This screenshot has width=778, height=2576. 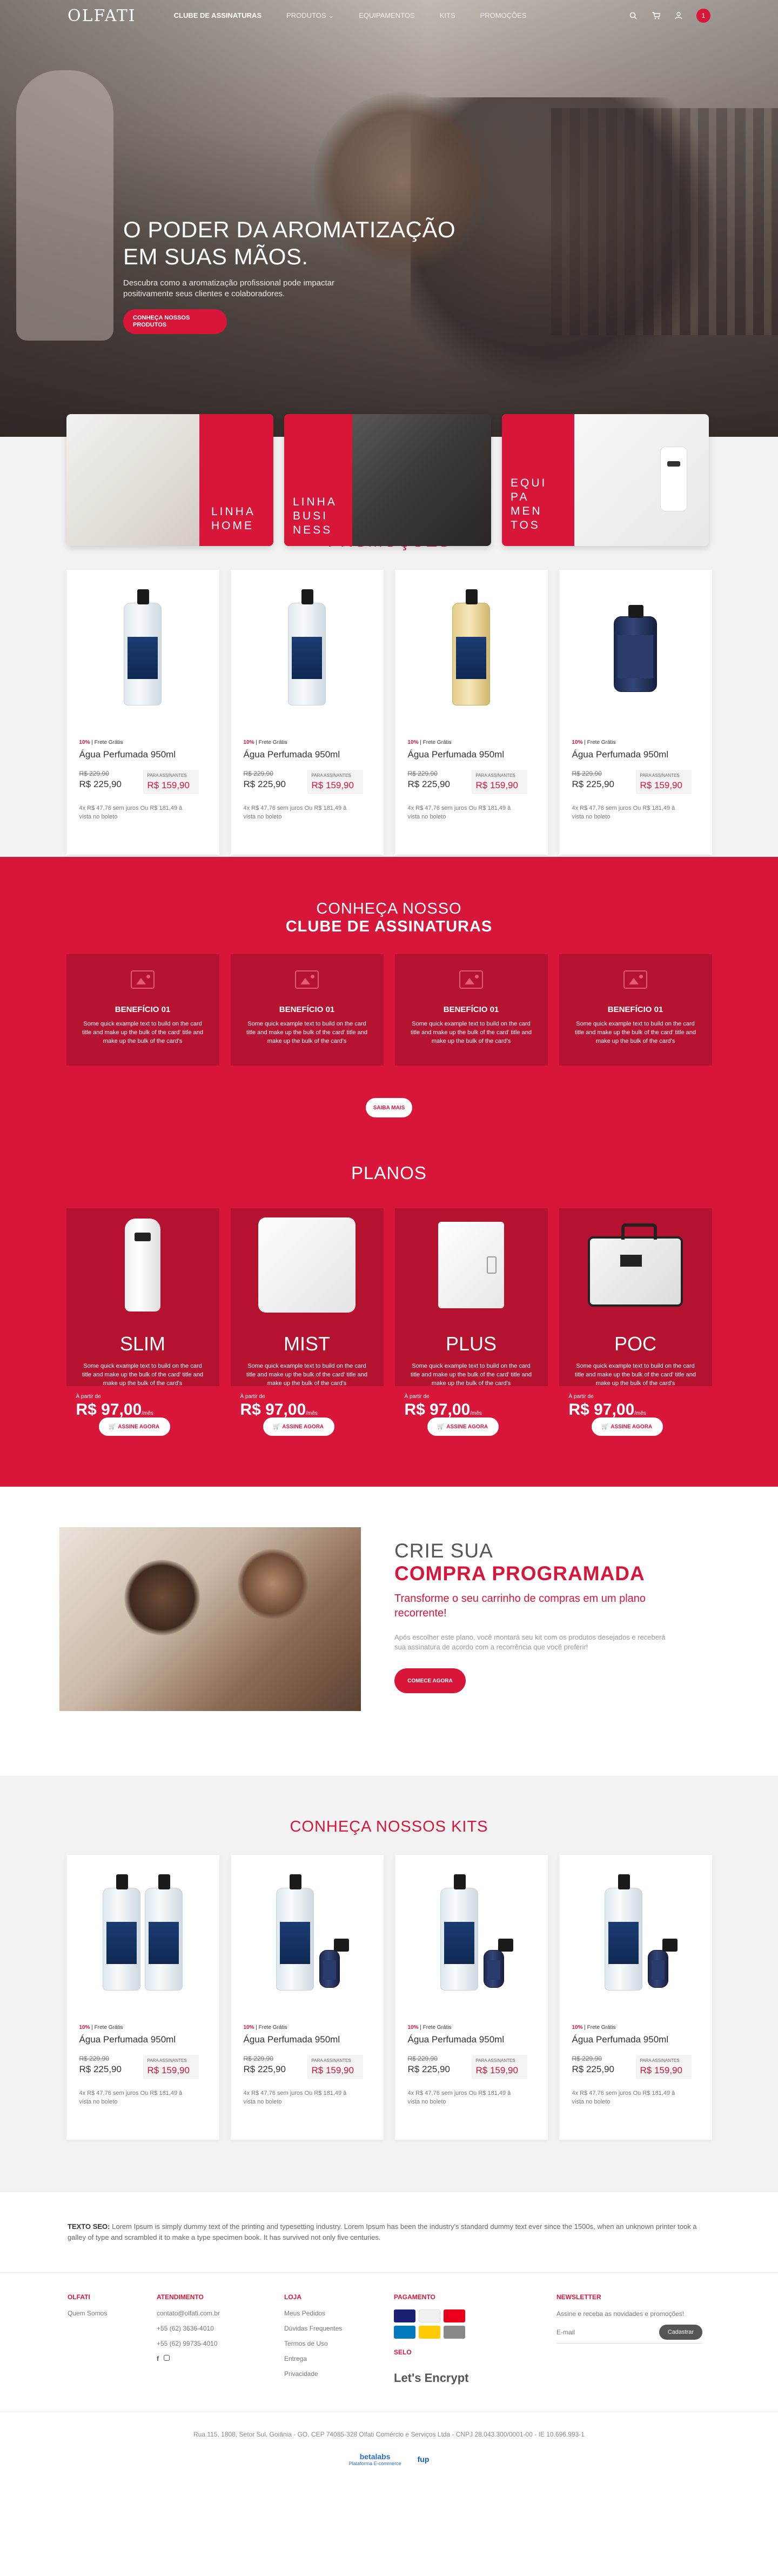 I want to click on plan-price: R$ 97,00/mês, so click(x=471, y=1410).